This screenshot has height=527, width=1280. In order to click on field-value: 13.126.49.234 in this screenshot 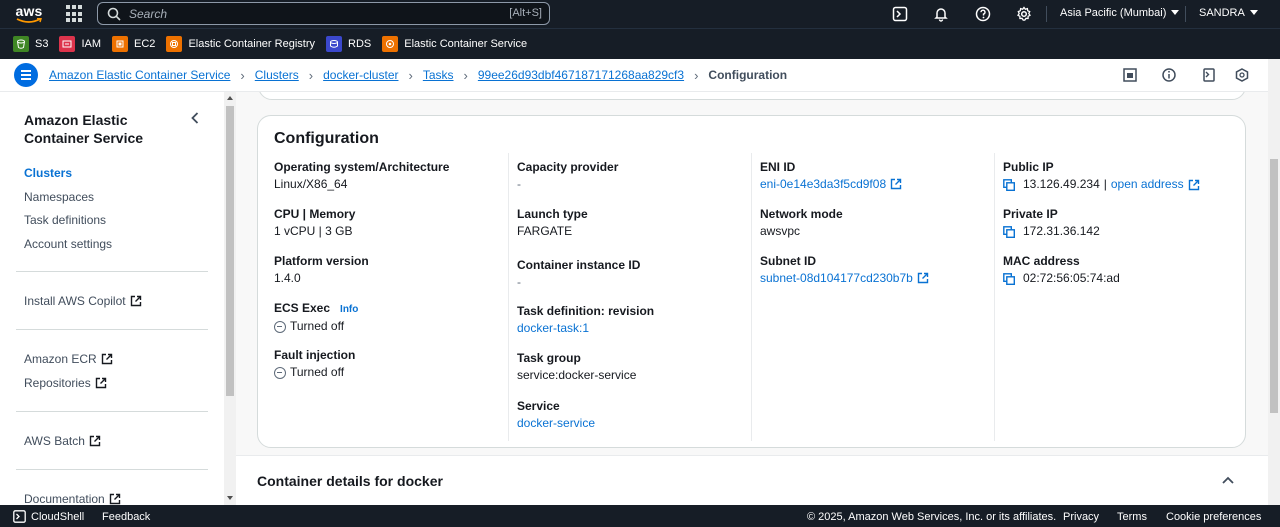, I will do `click(1061, 184)`.